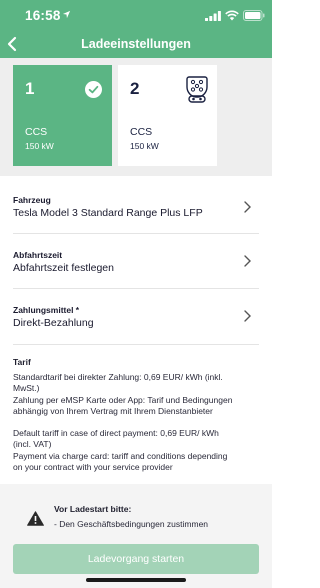 This screenshot has width=320, height=588. What do you see at coordinates (26, 388) in the screenshot?
I see `tarif-line: MwSt.)` at bounding box center [26, 388].